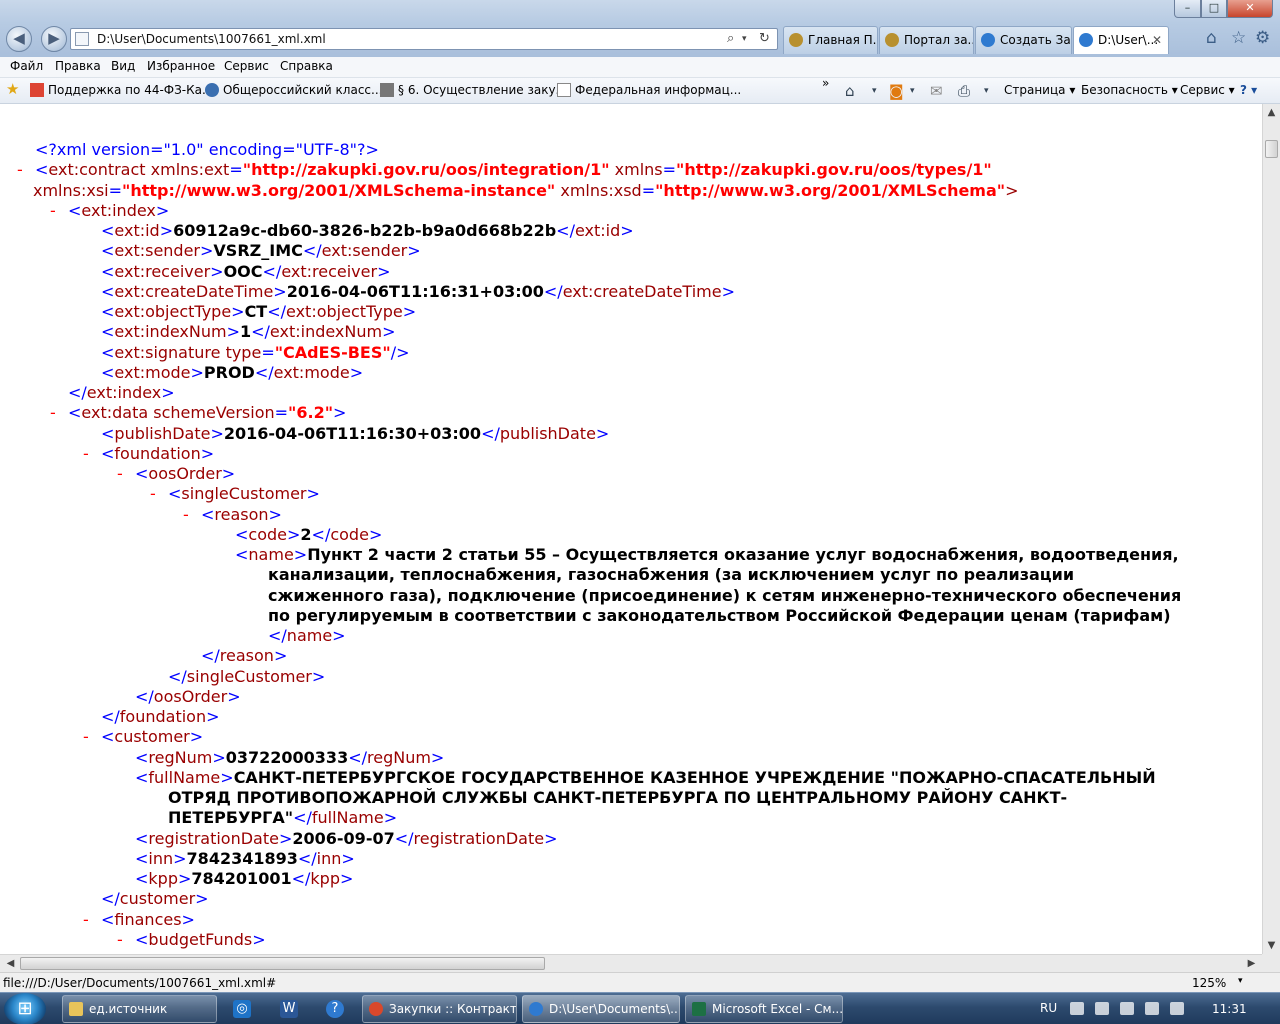 This screenshot has width=1280, height=1024. I want to click on flag-icon, so click(1127, 1008).